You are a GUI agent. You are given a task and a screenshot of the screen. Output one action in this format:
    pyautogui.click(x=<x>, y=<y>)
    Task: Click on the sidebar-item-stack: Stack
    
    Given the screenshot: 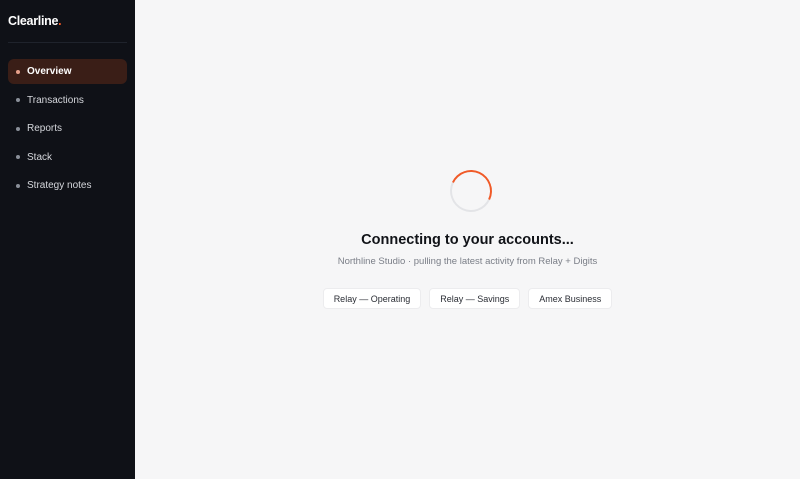 What is the action you would take?
    pyautogui.click(x=67, y=157)
    